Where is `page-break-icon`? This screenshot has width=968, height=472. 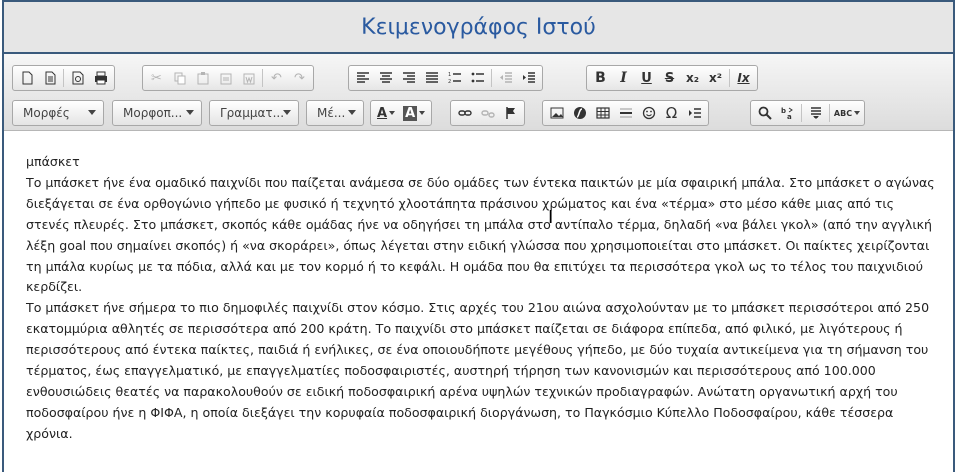 page-break-icon is located at coordinates (694, 113).